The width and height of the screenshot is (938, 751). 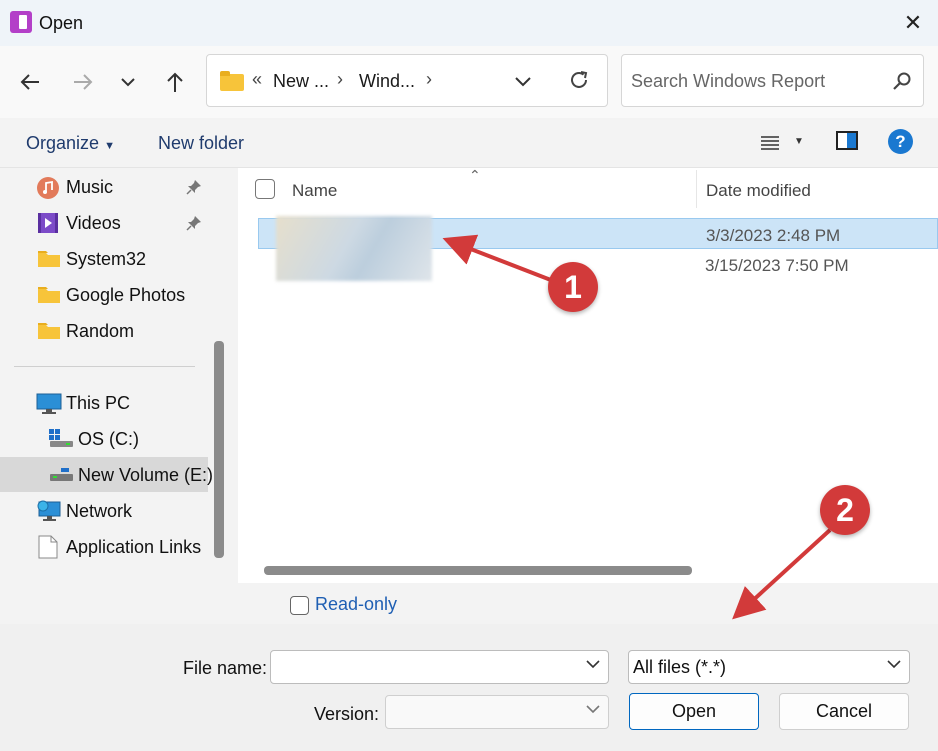 What do you see at coordinates (469, 143) in the screenshot?
I see `command-bar: Organize ▼ New folder ▼ ?` at bounding box center [469, 143].